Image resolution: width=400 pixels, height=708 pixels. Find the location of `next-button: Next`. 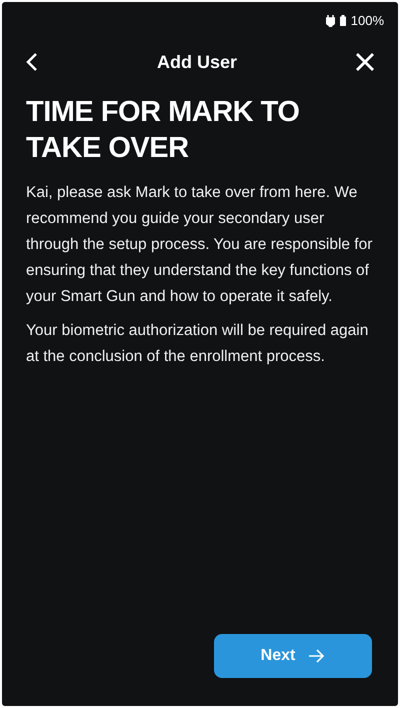

next-button: Next is located at coordinates (293, 656).